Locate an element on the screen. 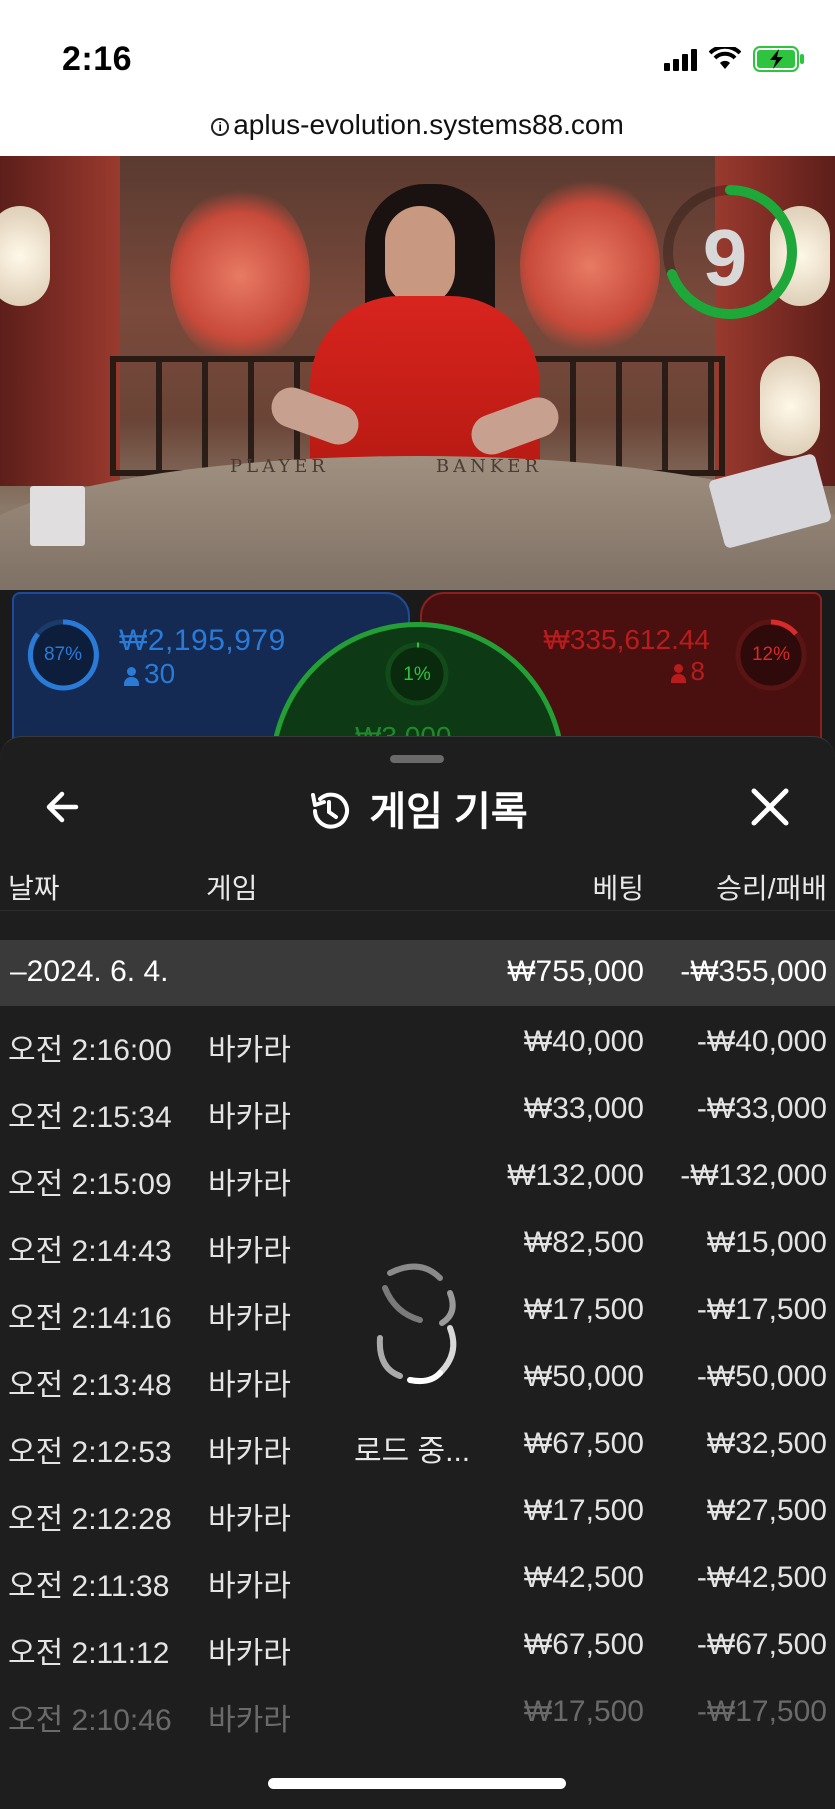  column-header-date: 날짜 is located at coordinates (34, 887).